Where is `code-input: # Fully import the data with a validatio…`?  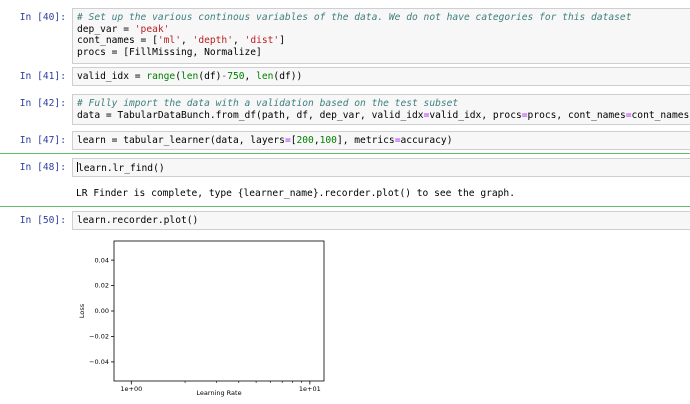 code-input: # Fully import the data with a validatio… is located at coordinates (381, 109).